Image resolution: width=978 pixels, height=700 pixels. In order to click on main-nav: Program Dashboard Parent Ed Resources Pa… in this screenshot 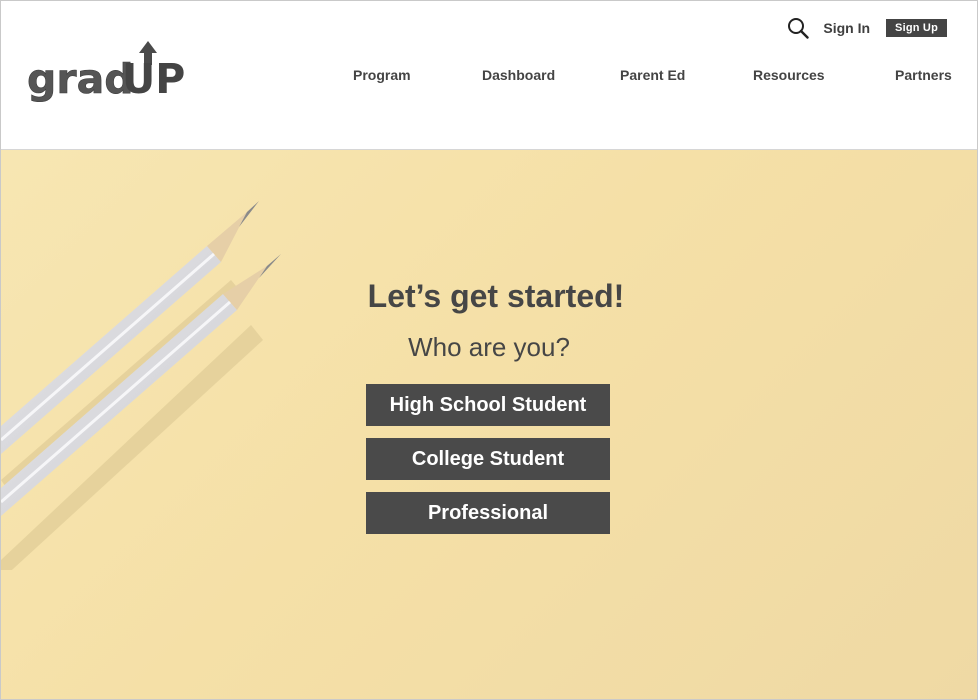, I will do `click(653, 77)`.